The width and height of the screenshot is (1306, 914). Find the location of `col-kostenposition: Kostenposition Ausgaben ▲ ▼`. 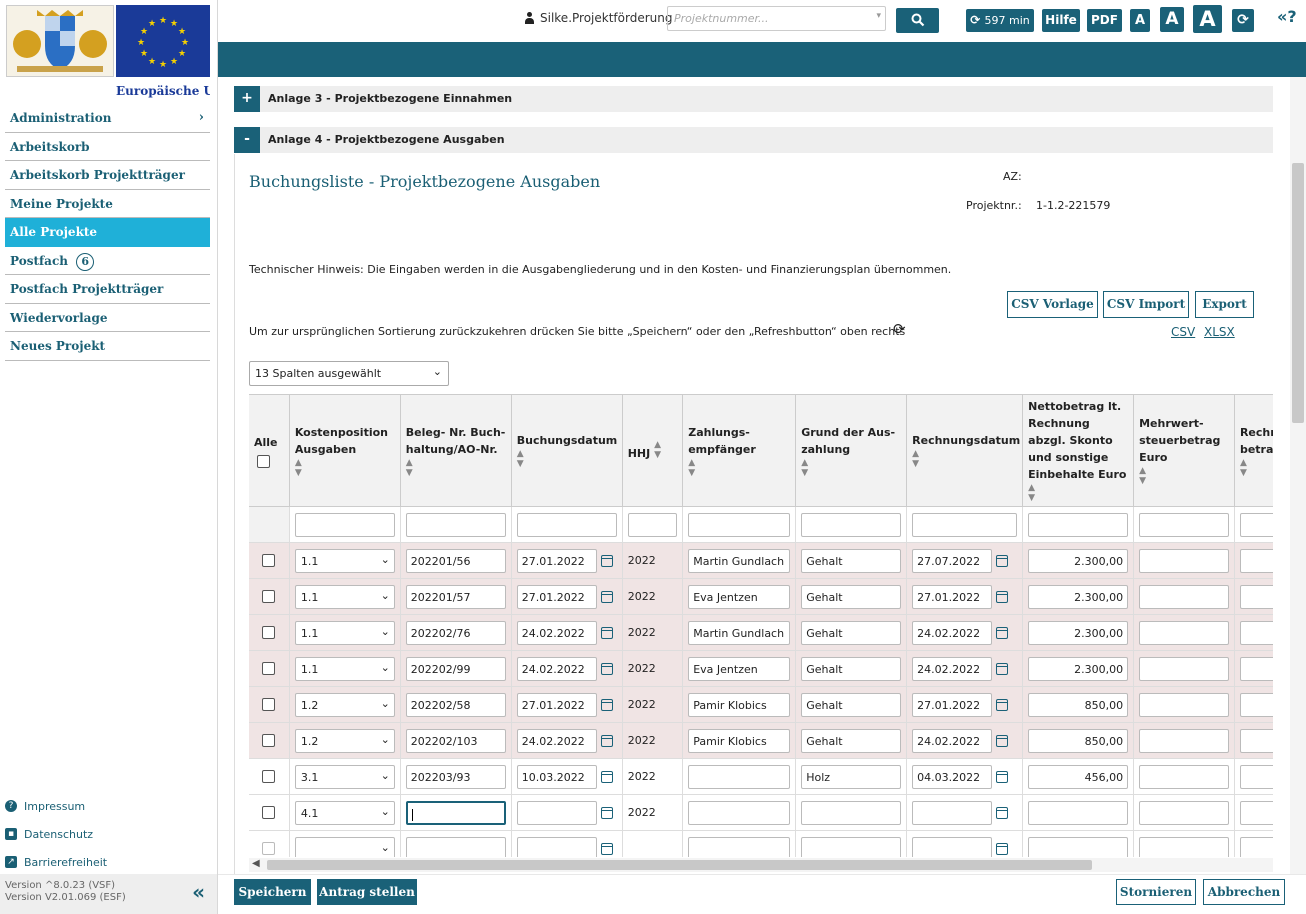

col-kostenposition: Kostenposition Ausgaben ▲ ▼ is located at coordinates (345, 451).